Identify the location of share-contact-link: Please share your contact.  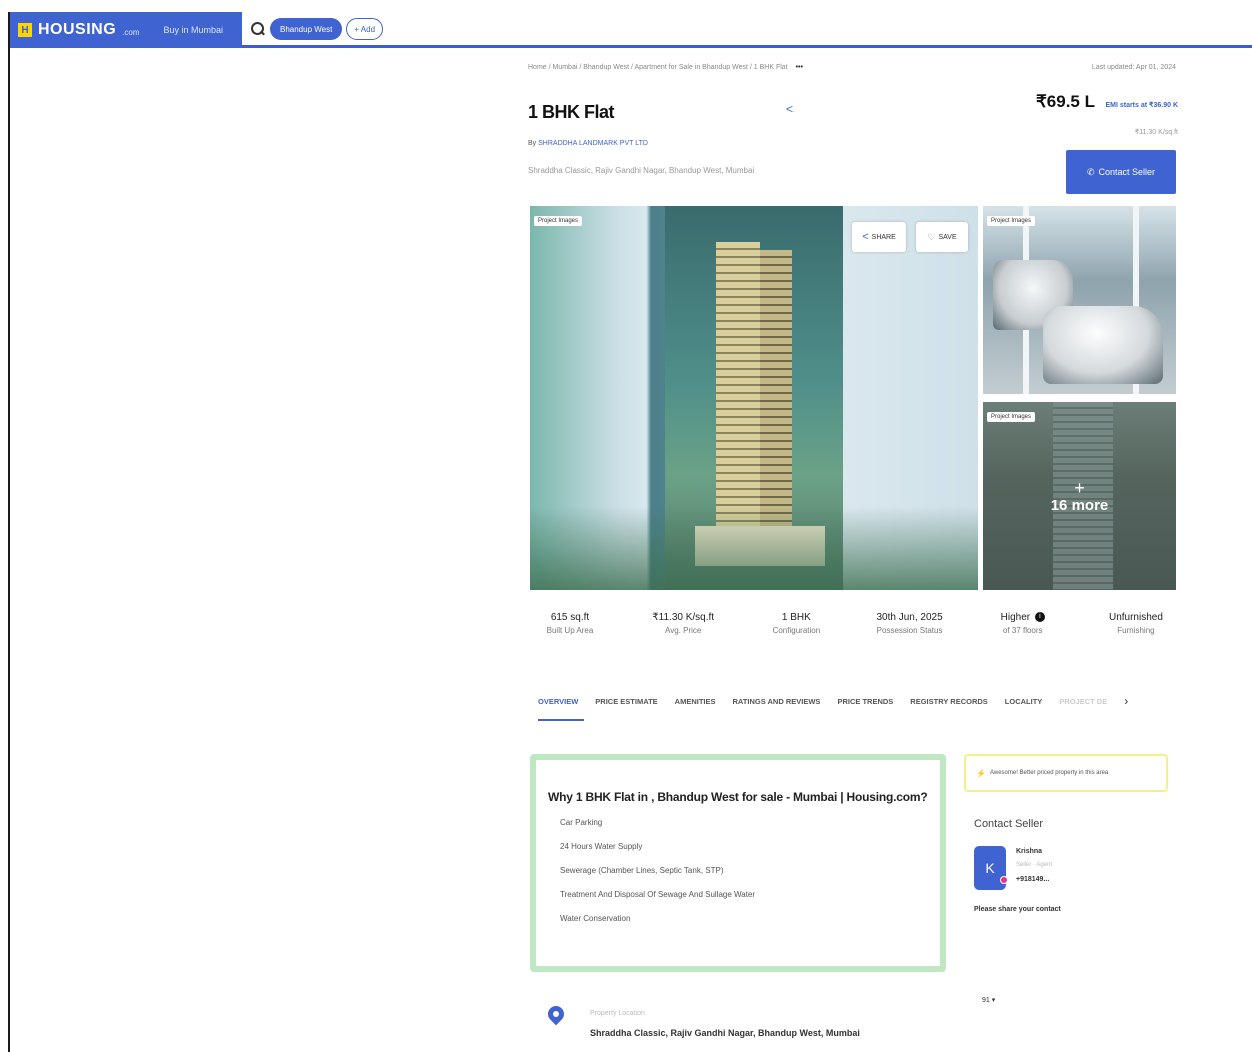
(1017, 909).